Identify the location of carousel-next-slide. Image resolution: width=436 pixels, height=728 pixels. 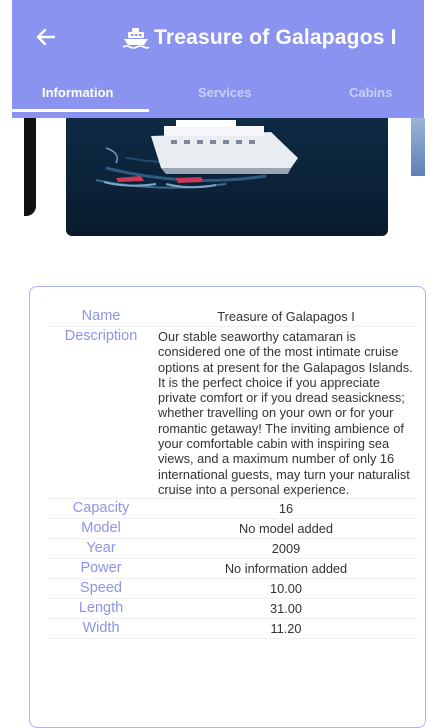
(418, 147).